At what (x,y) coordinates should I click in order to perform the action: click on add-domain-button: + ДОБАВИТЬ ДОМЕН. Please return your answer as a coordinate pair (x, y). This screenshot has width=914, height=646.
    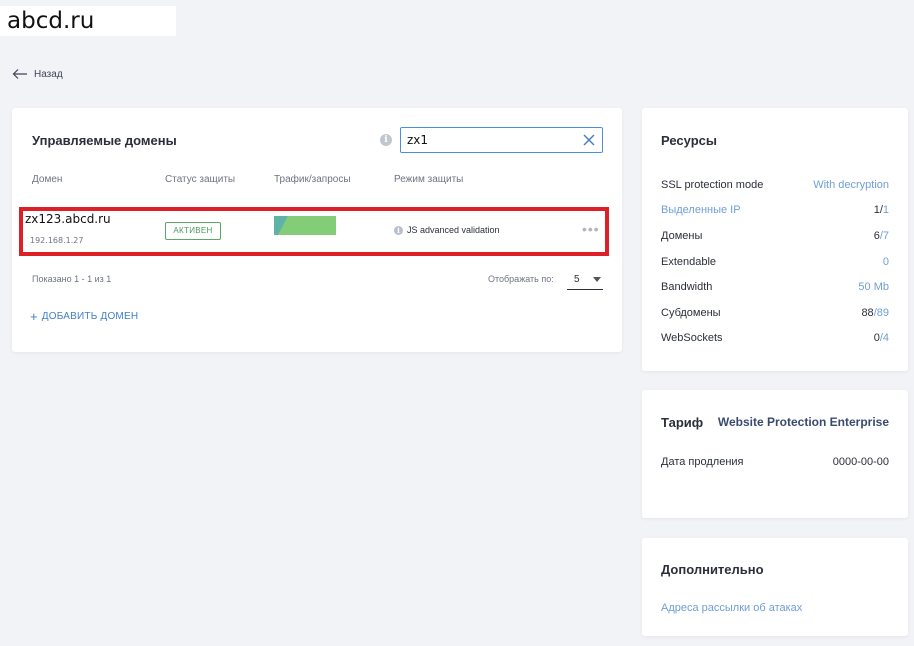
    Looking at the image, I should click on (84, 316).